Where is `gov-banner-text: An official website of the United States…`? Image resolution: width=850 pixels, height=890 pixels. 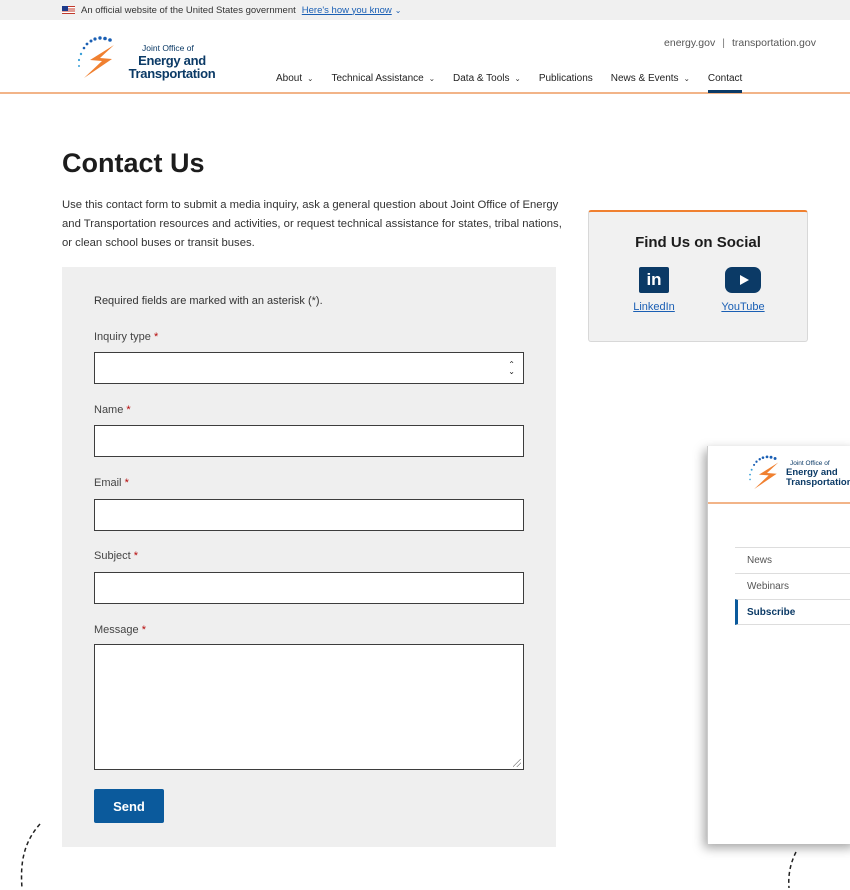 gov-banner-text: An official website of the United States… is located at coordinates (188, 10).